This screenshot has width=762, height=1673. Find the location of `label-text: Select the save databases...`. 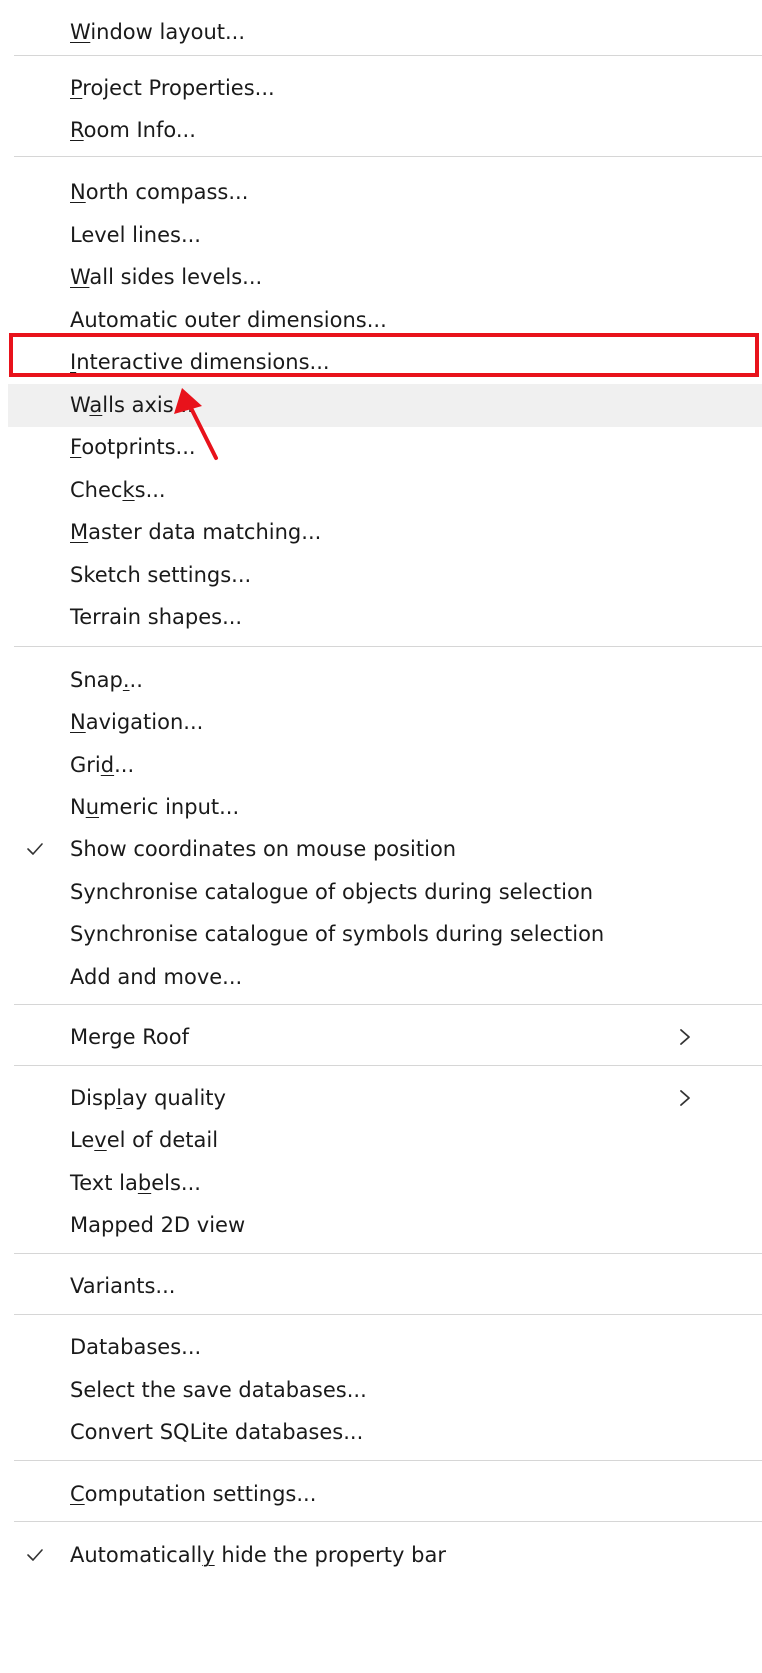

label-text: Select the save databases... is located at coordinates (218, 1390).